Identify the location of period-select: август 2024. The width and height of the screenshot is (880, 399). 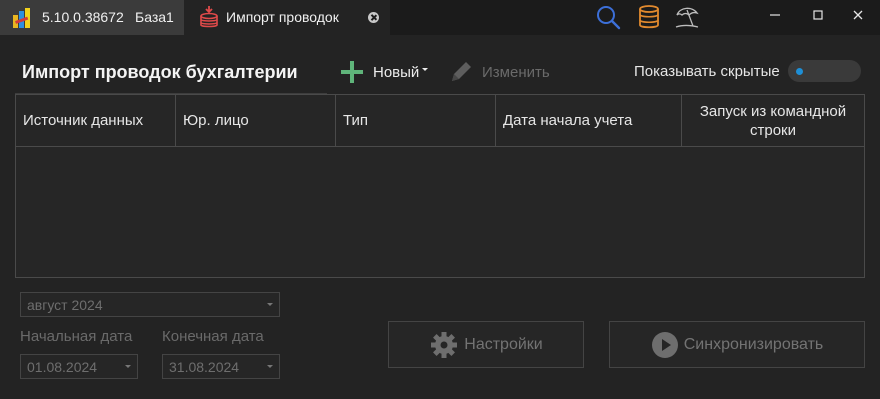
(150, 304).